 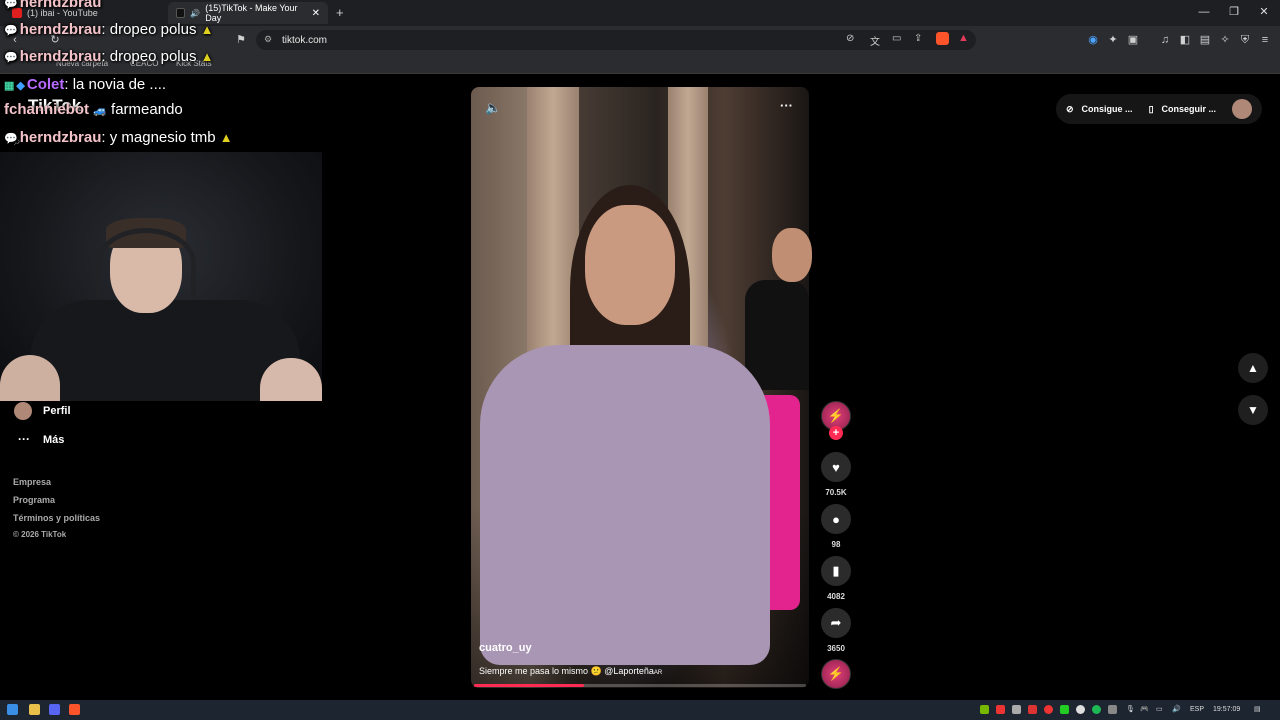 I want to click on chevron-up-icon: ▲, so click(x=1253, y=368).